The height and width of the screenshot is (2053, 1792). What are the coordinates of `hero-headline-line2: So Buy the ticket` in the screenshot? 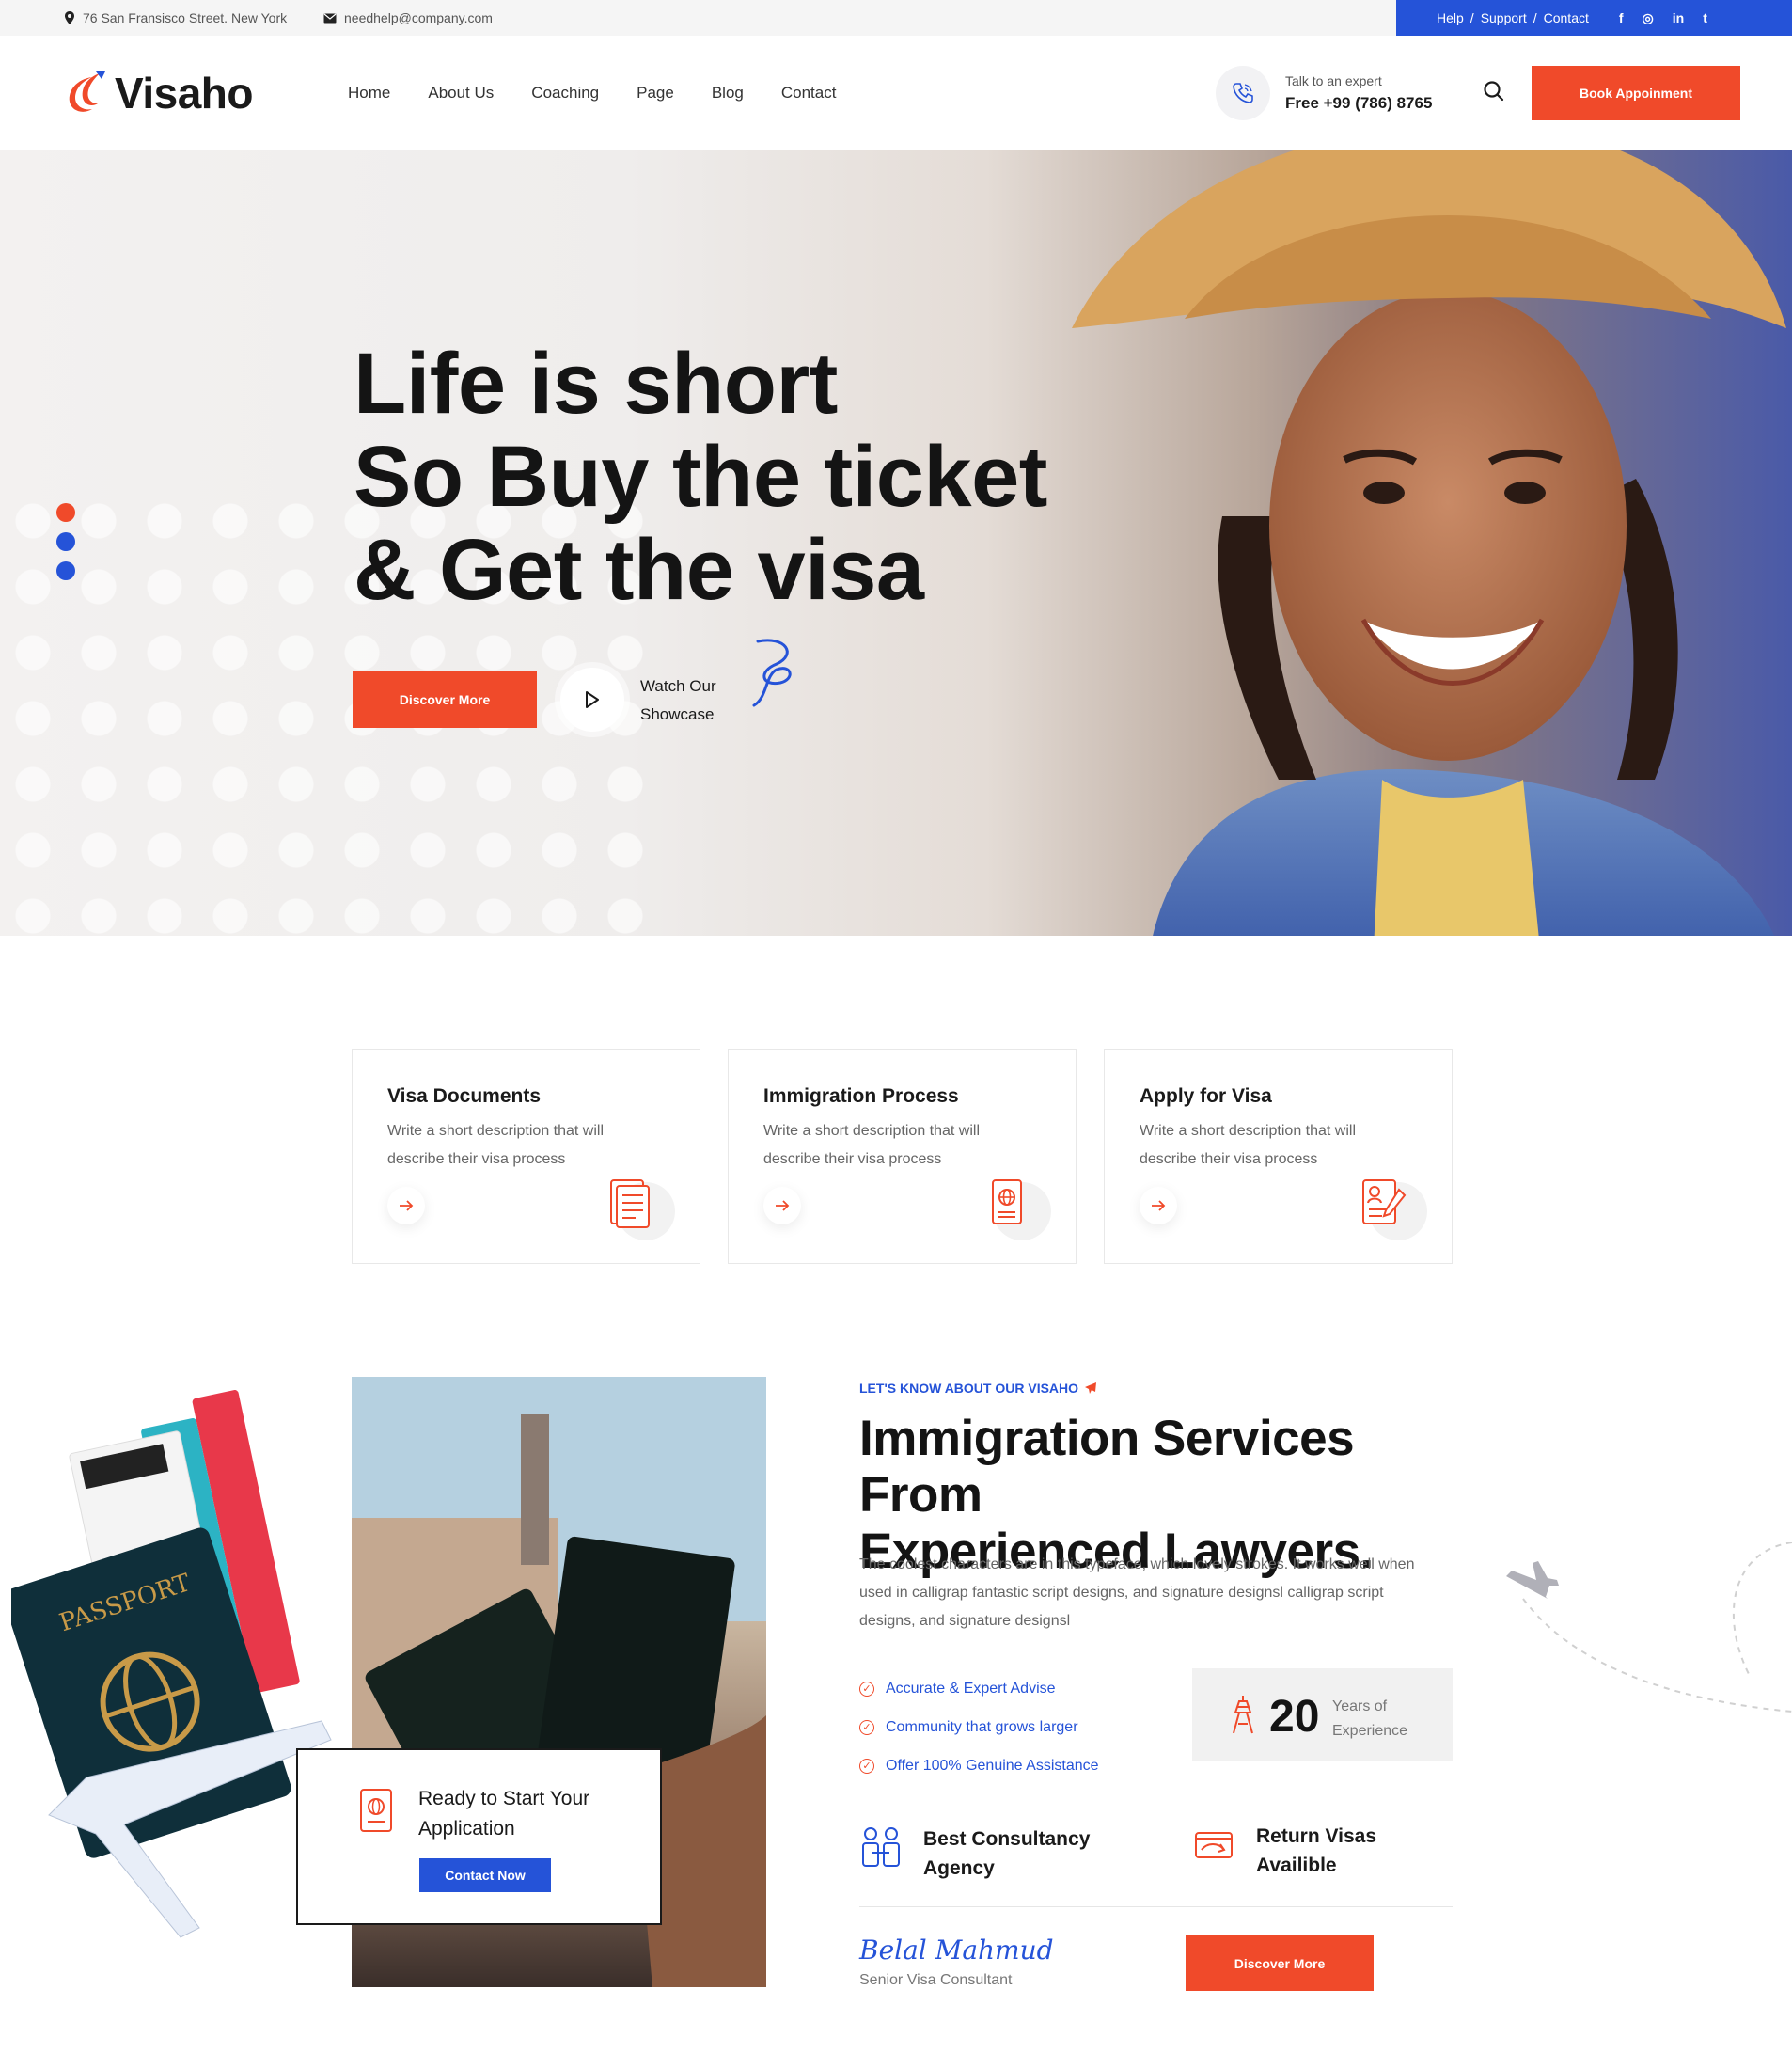 It's located at (700, 477).